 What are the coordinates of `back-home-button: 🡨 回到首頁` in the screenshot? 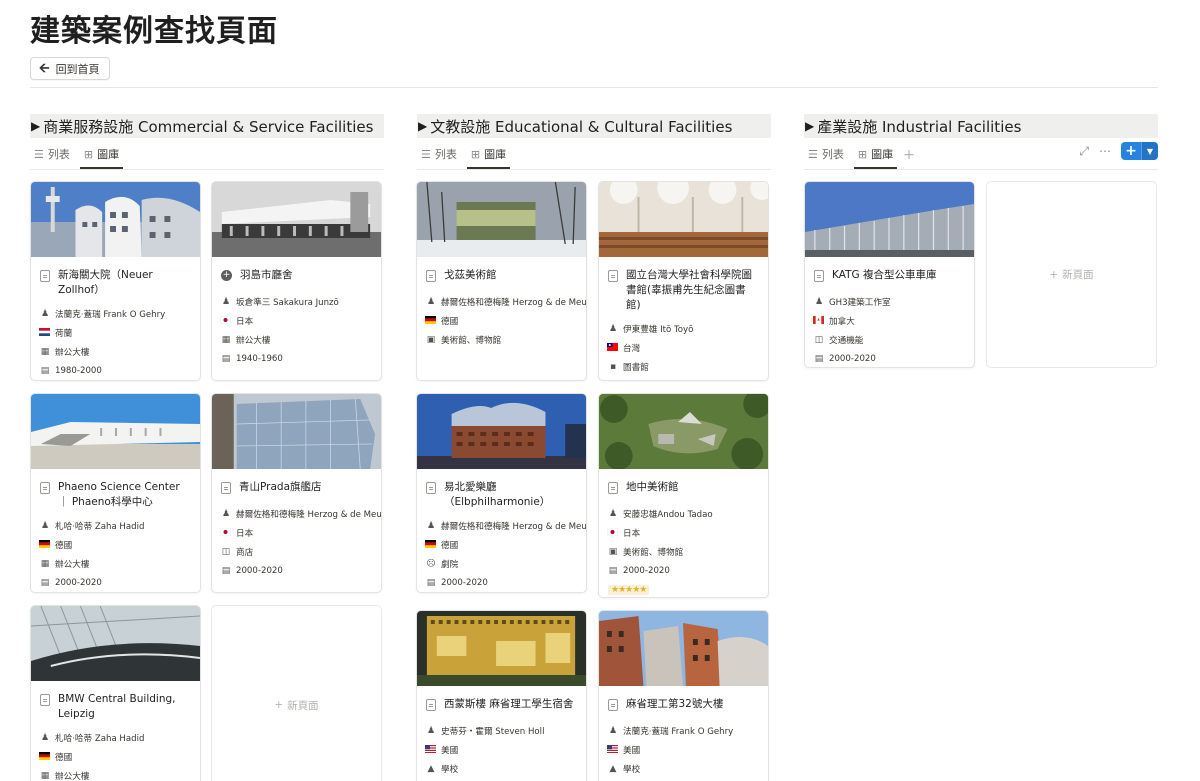 It's located at (70, 68).